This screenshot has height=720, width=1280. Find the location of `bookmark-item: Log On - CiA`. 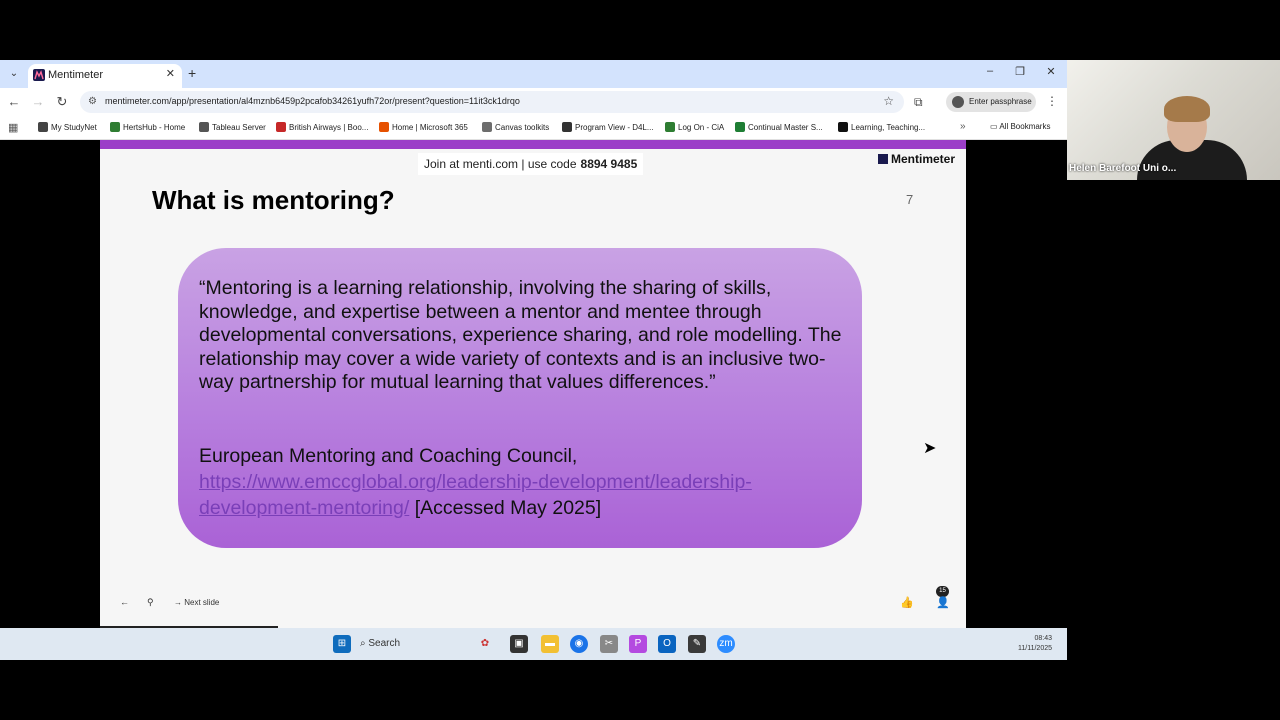

bookmark-item: Log On - CiA is located at coordinates (694, 127).